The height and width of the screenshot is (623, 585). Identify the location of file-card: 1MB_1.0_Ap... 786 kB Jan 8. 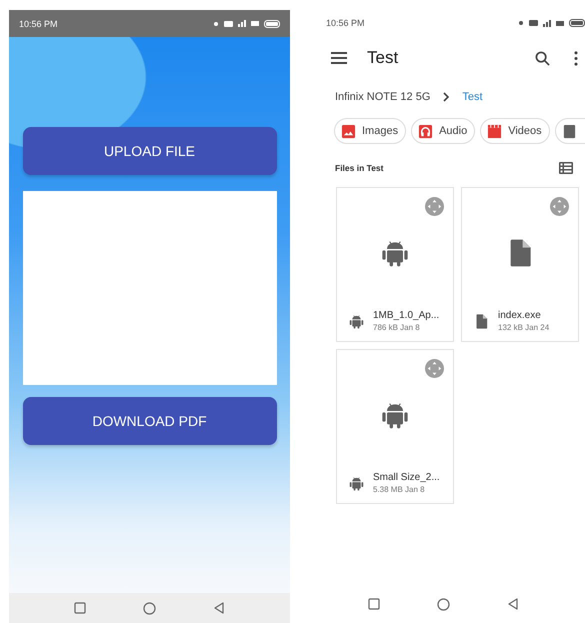
(395, 264).